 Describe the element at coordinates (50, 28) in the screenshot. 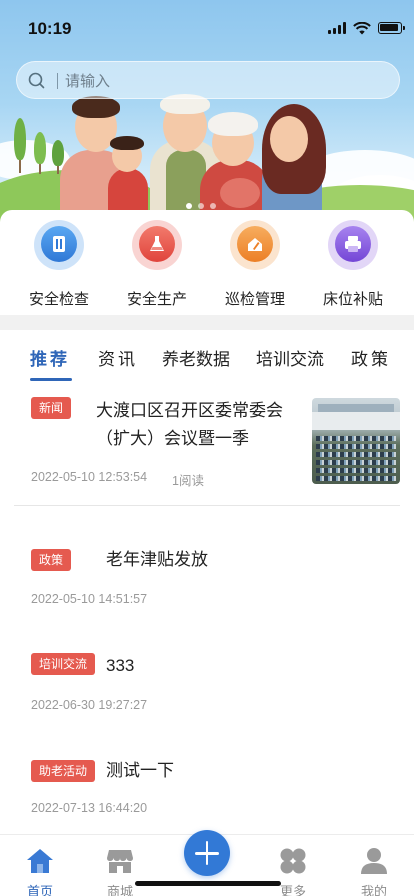

I see `status-time: 10:19` at that location.